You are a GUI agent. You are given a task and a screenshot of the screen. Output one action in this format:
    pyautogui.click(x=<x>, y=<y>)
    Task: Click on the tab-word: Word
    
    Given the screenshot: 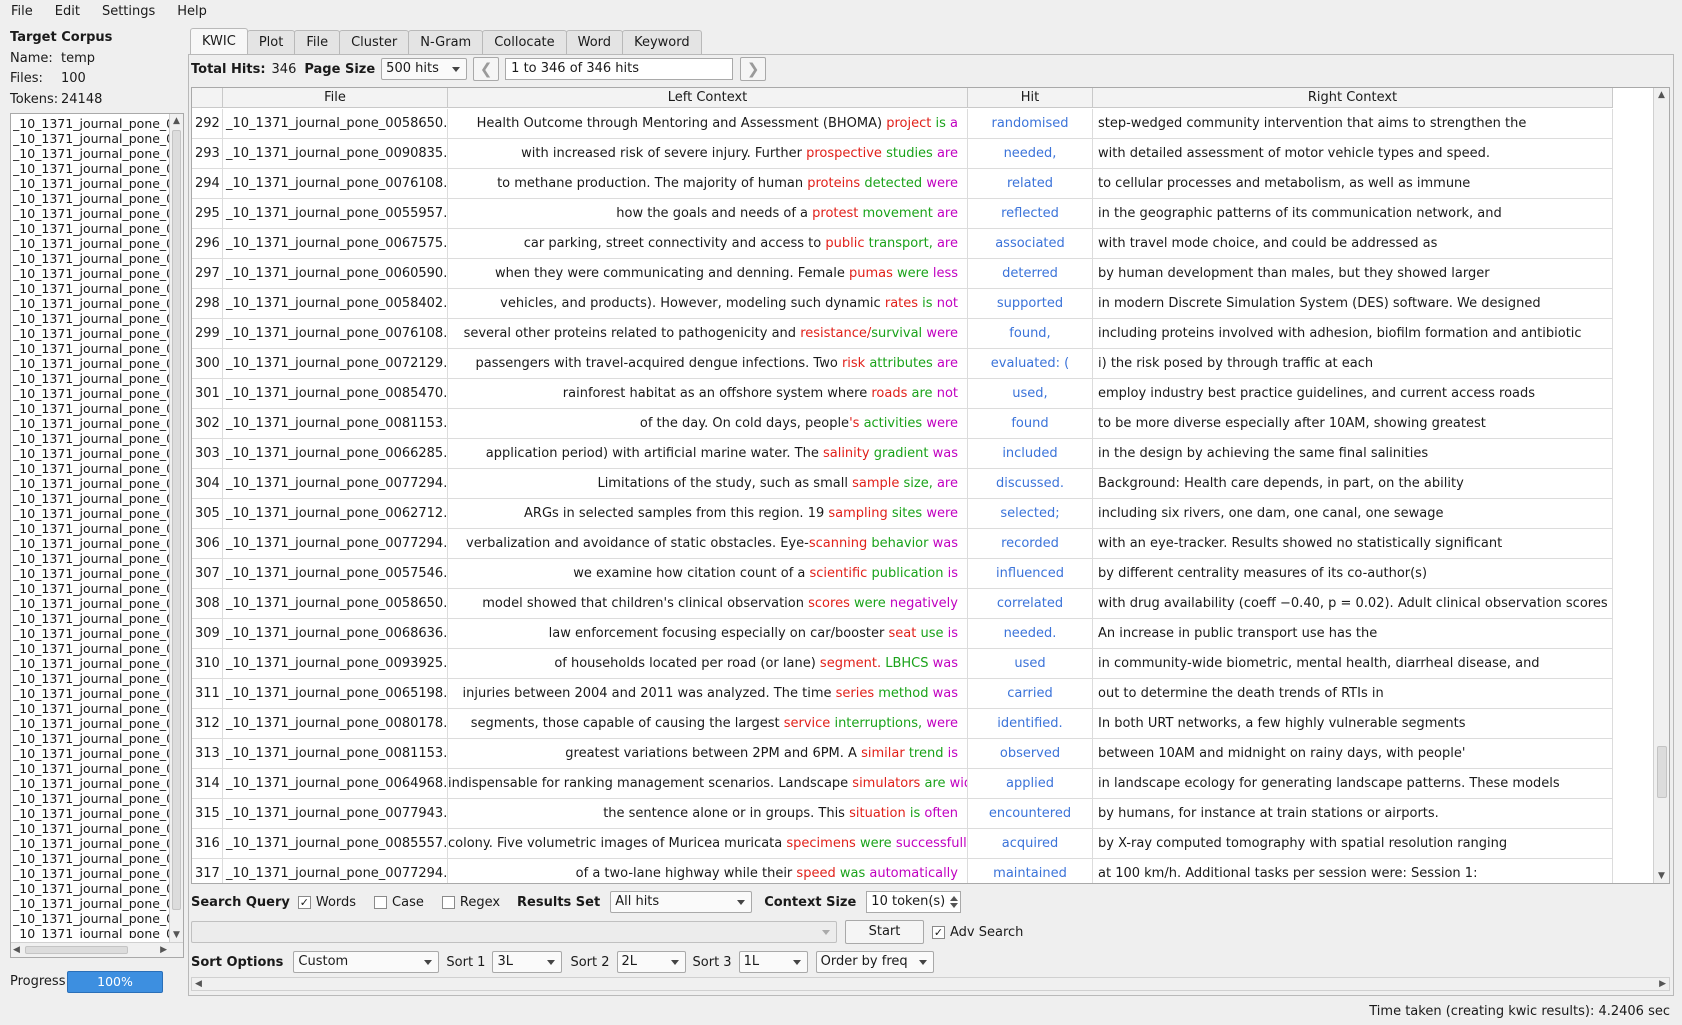 What is the action you would take?
    pyautogui.click(x=594, y=42)
    